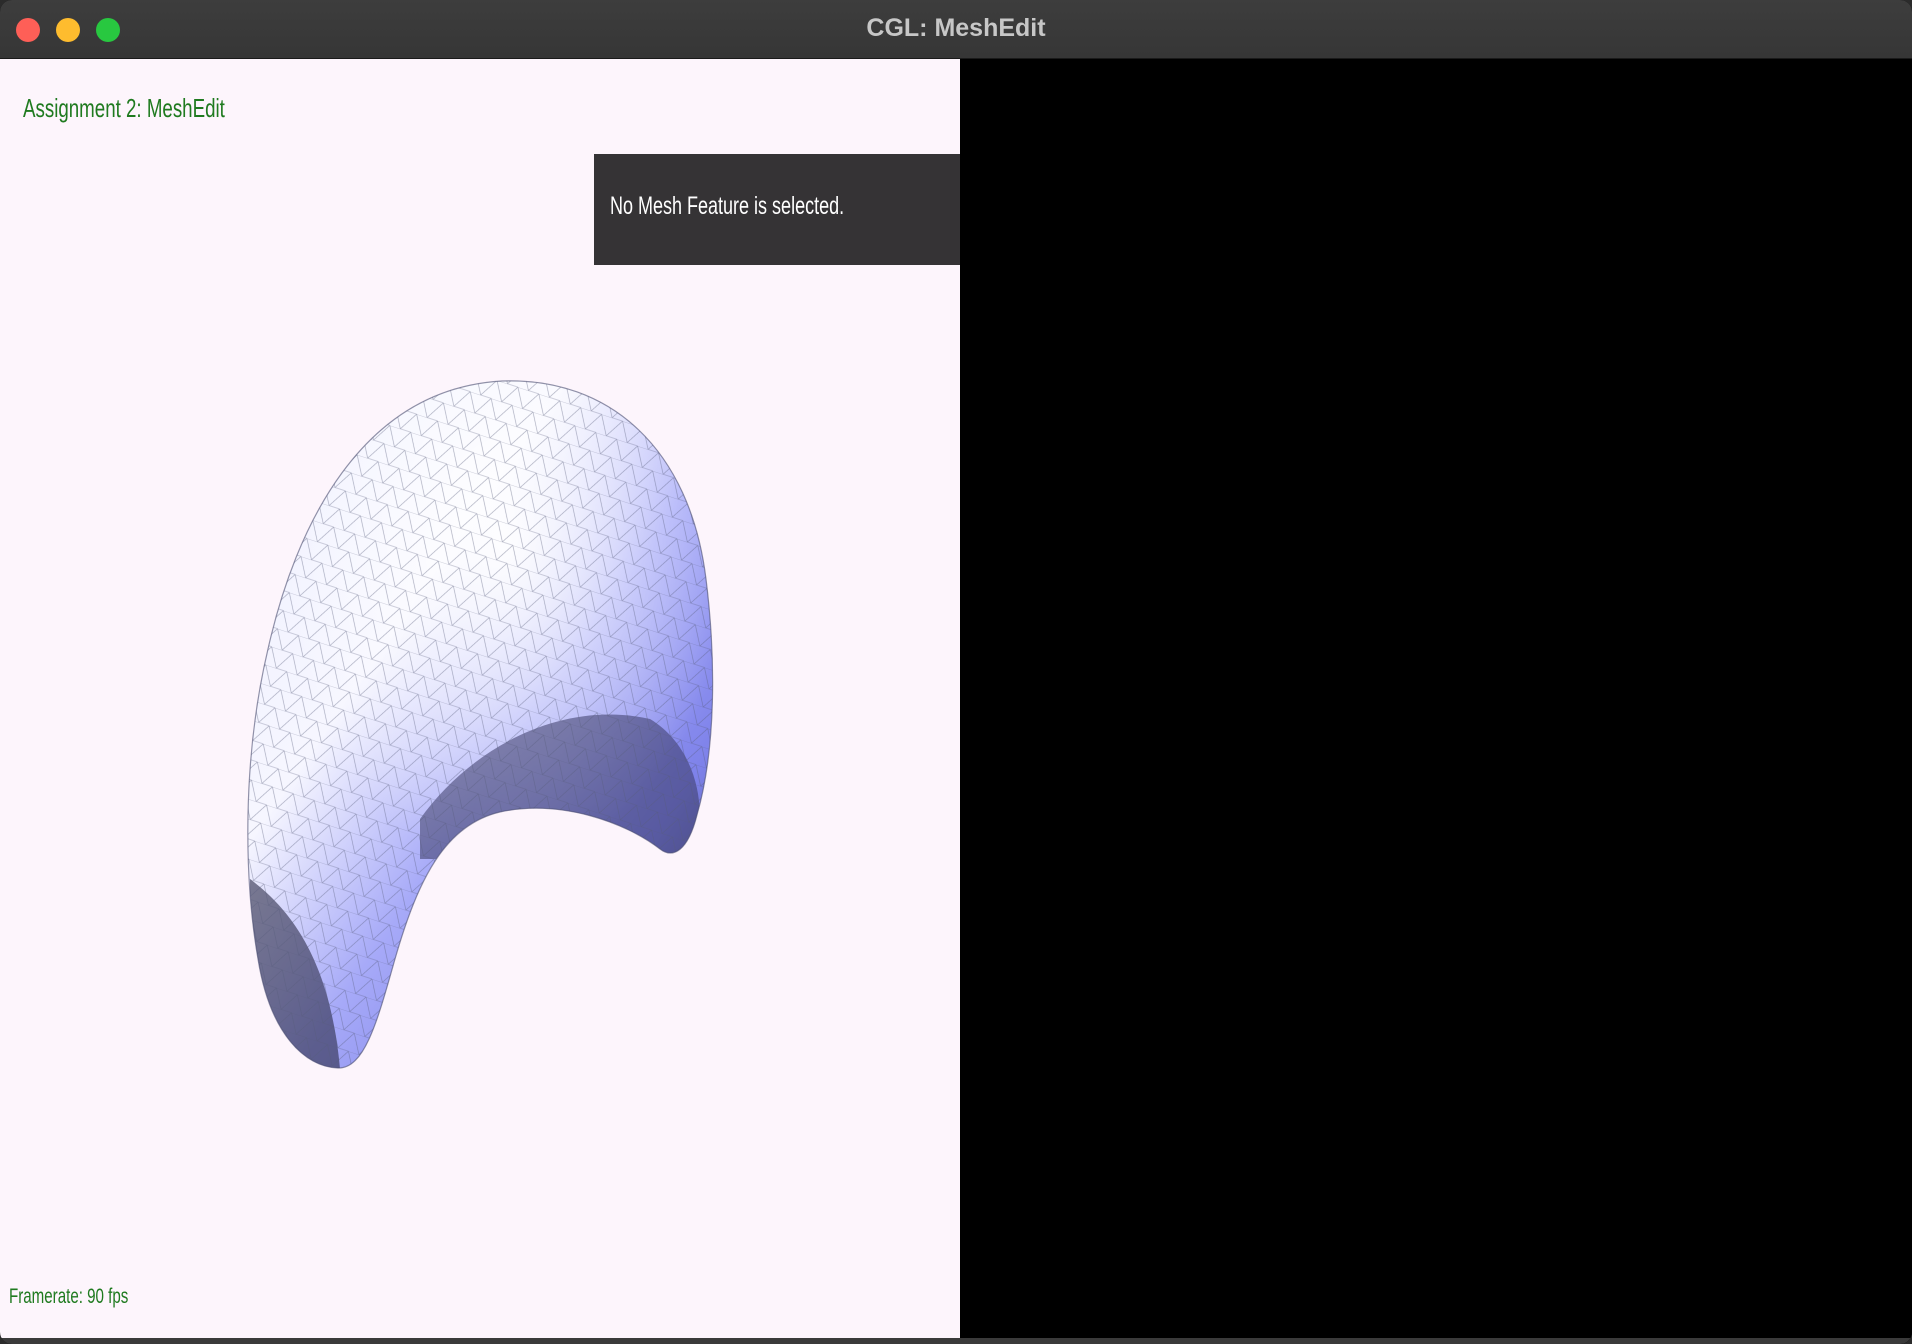 The width and height of the screenshot is (1912, 1344). Describe the element at coordinates (727, 206) in the screenshot. I see `selection-status-text: No Mesh Feature is selected.` at that location.